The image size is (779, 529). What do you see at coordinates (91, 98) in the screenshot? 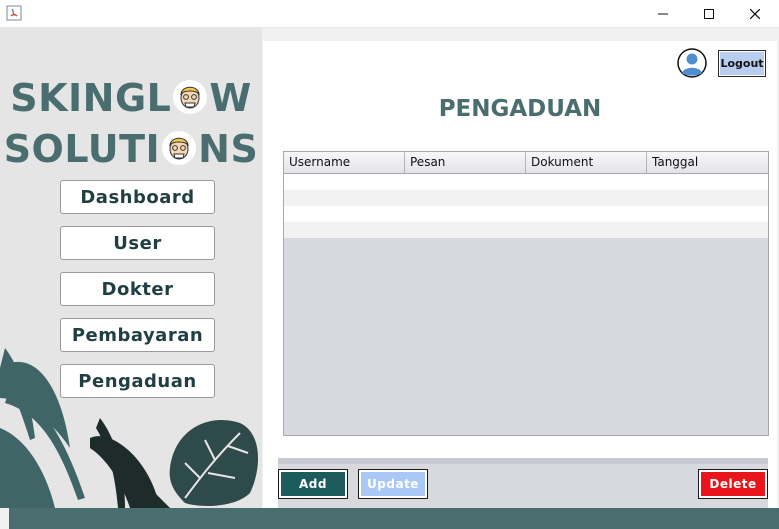
I see `brand-text: SKINGL` at bounding box center [91, 98].